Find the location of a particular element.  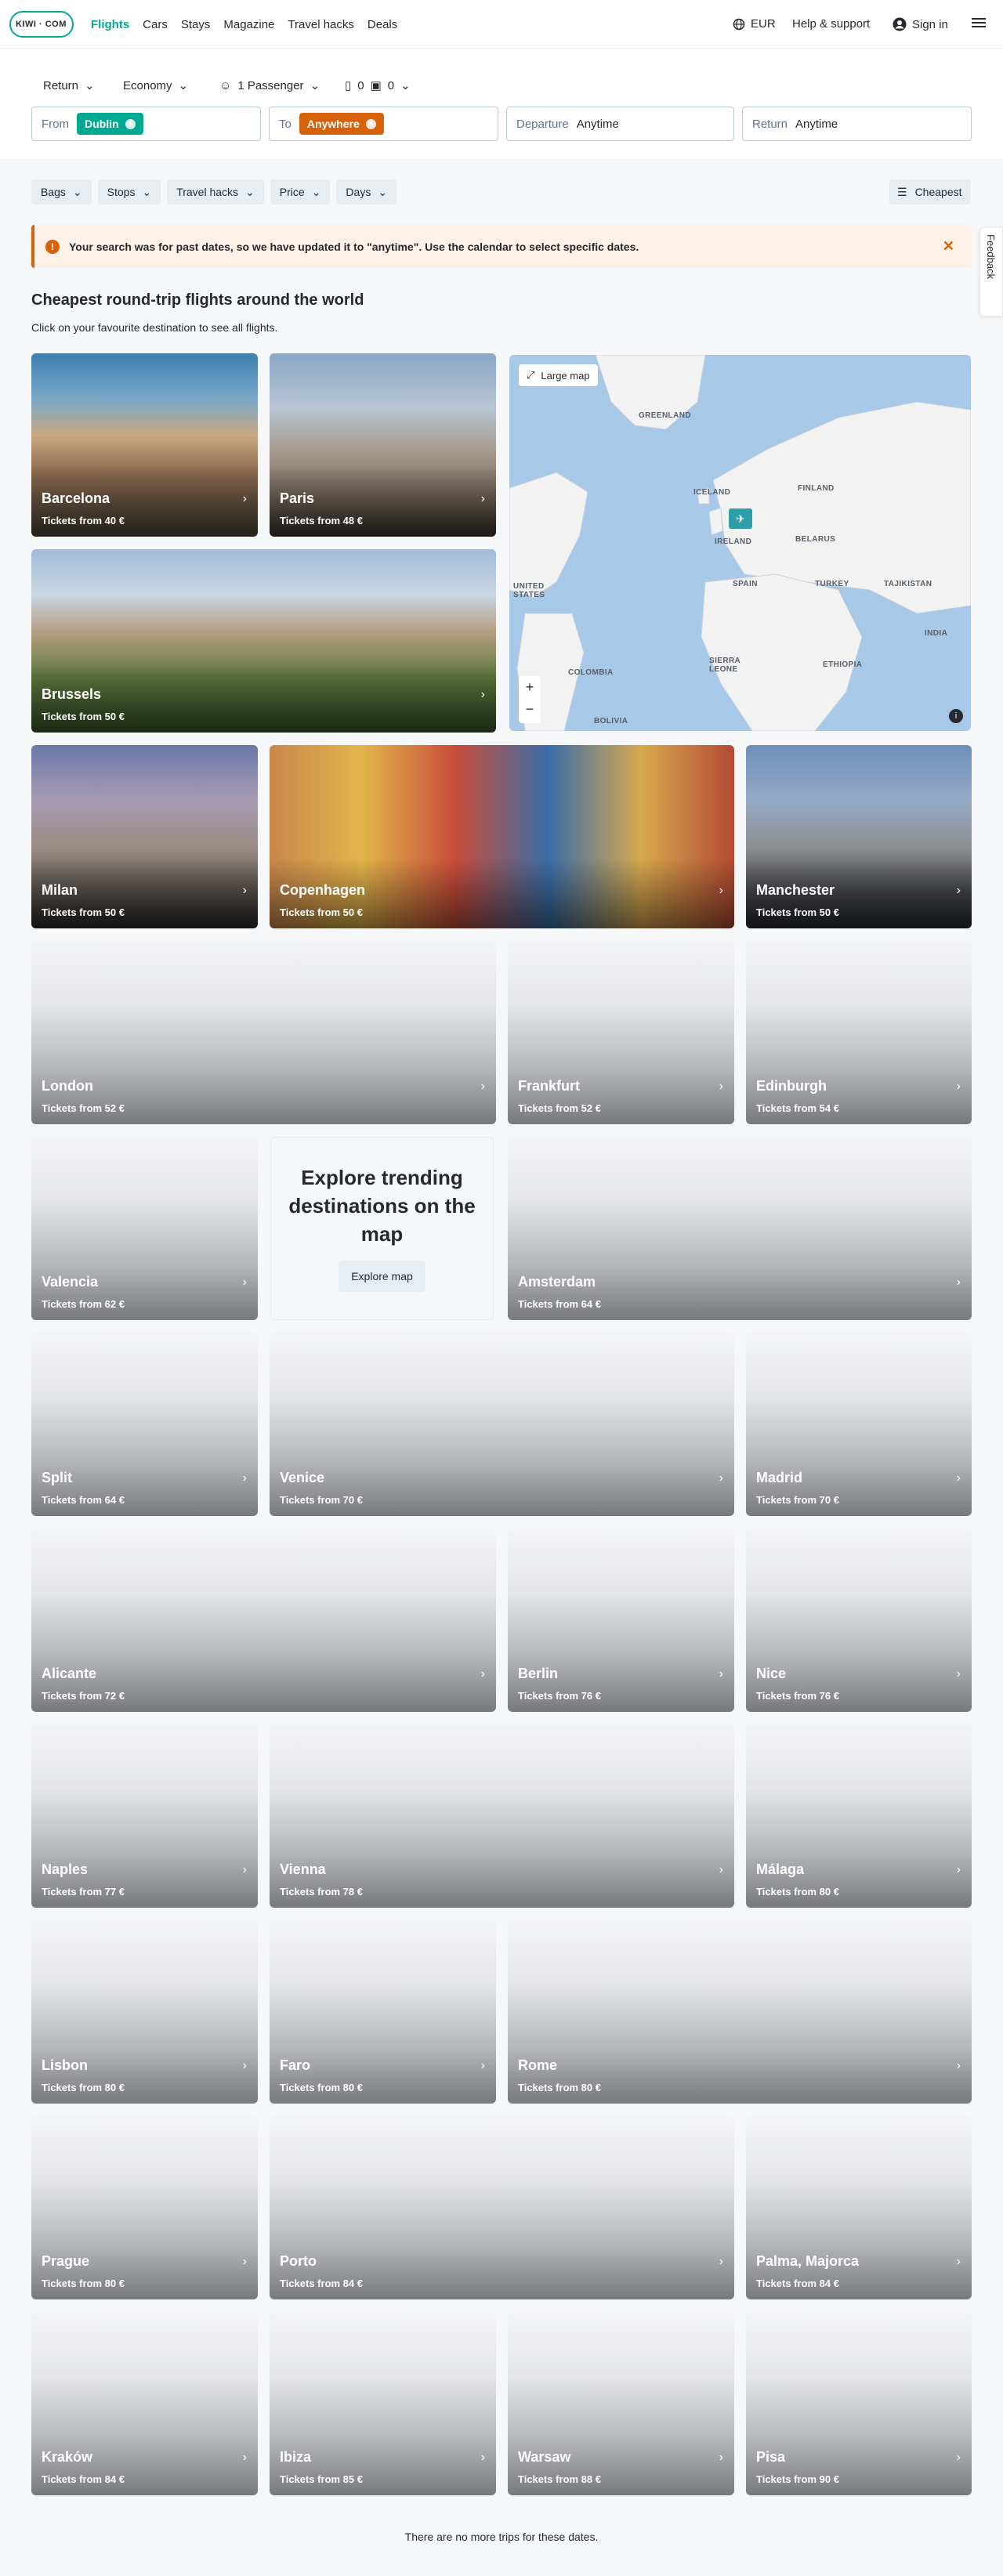

explore-map-button: Explore map is located at coordinates (382, 1277).